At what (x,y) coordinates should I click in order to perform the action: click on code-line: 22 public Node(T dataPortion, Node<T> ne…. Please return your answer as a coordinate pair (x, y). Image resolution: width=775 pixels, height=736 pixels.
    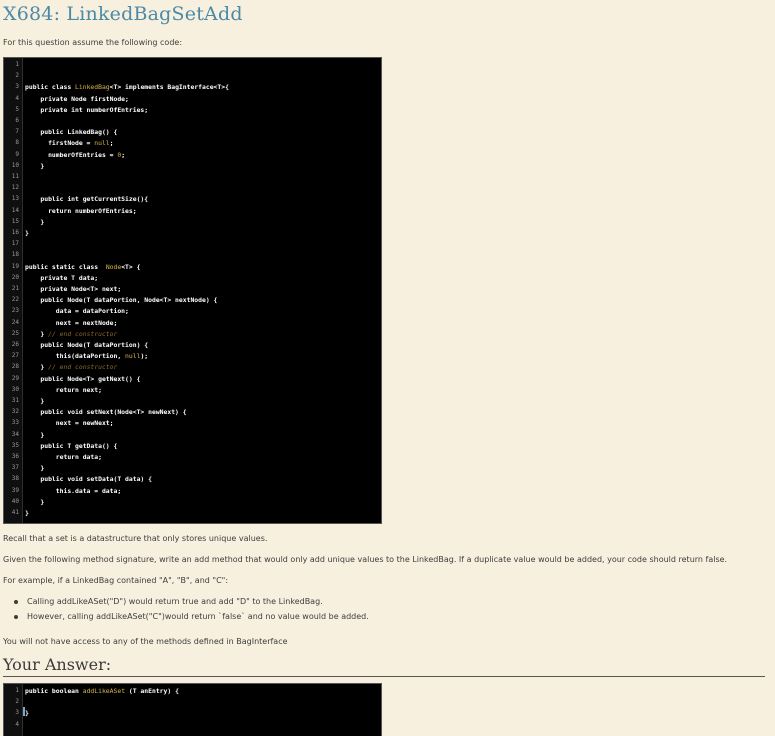
    Looking at the image, I should click on (192, 300).